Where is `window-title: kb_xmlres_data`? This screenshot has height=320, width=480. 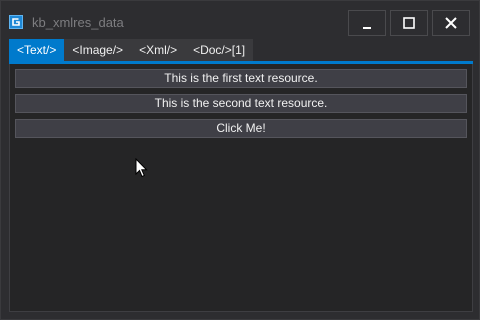
window-title: kb_xmlres_data is located at coordinates (78, 22).